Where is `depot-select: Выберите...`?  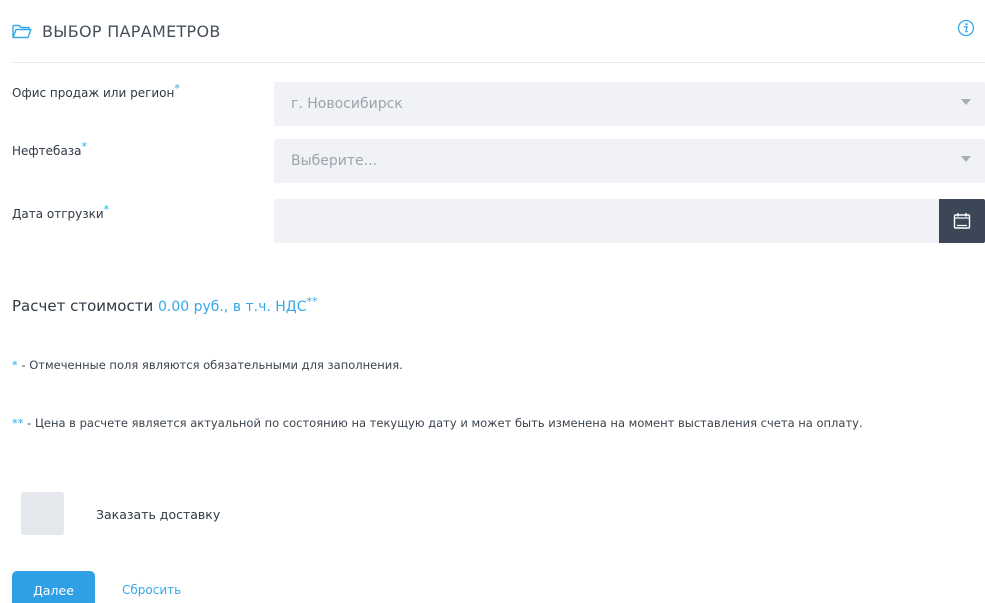
depot-select: Выберите... is located at coordinates (629, 161).